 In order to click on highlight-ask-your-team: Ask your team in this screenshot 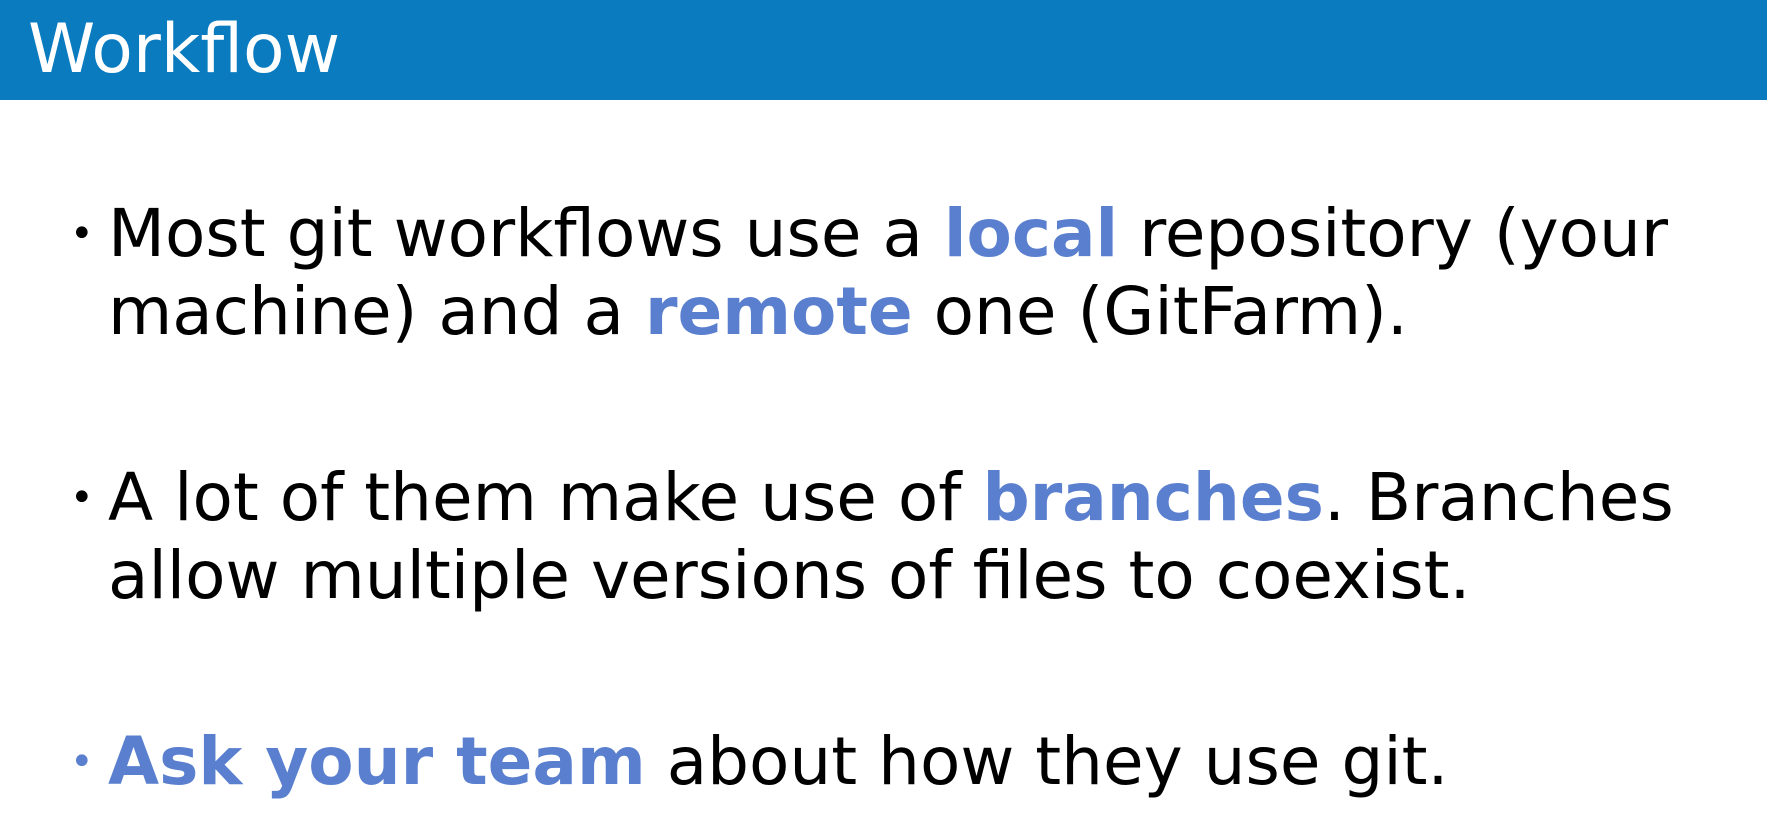, I will do `click(377, 761)`.